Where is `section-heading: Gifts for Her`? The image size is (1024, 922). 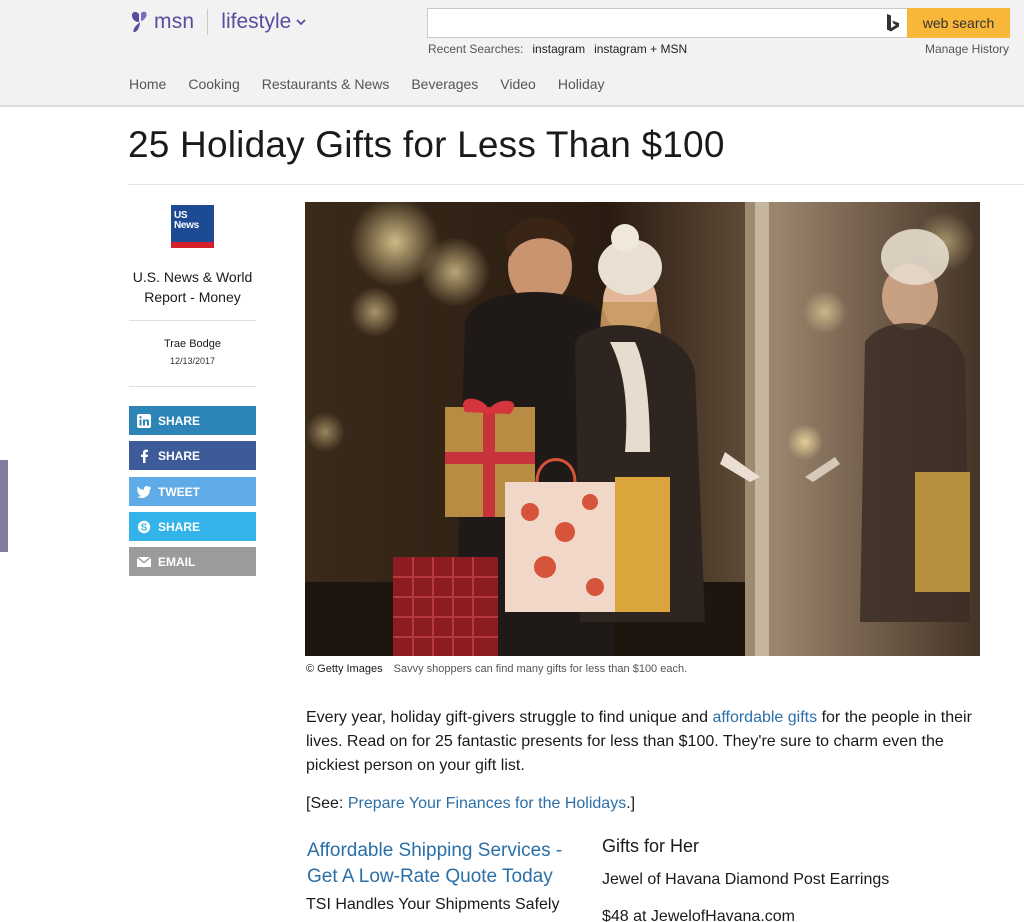
section-heading: Gifts for Her is located at coordinates (651, 846).